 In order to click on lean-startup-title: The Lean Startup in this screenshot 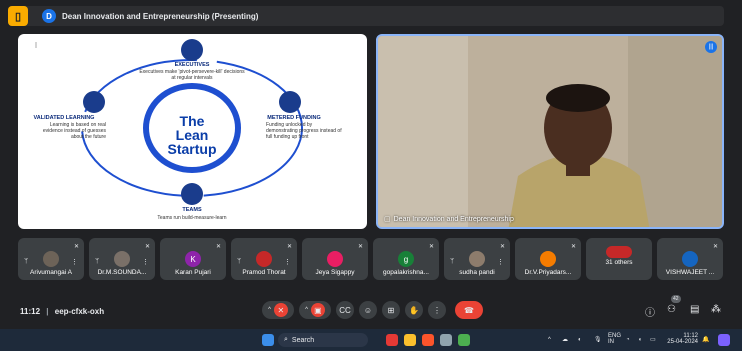, I will do `click(192, 135)`.